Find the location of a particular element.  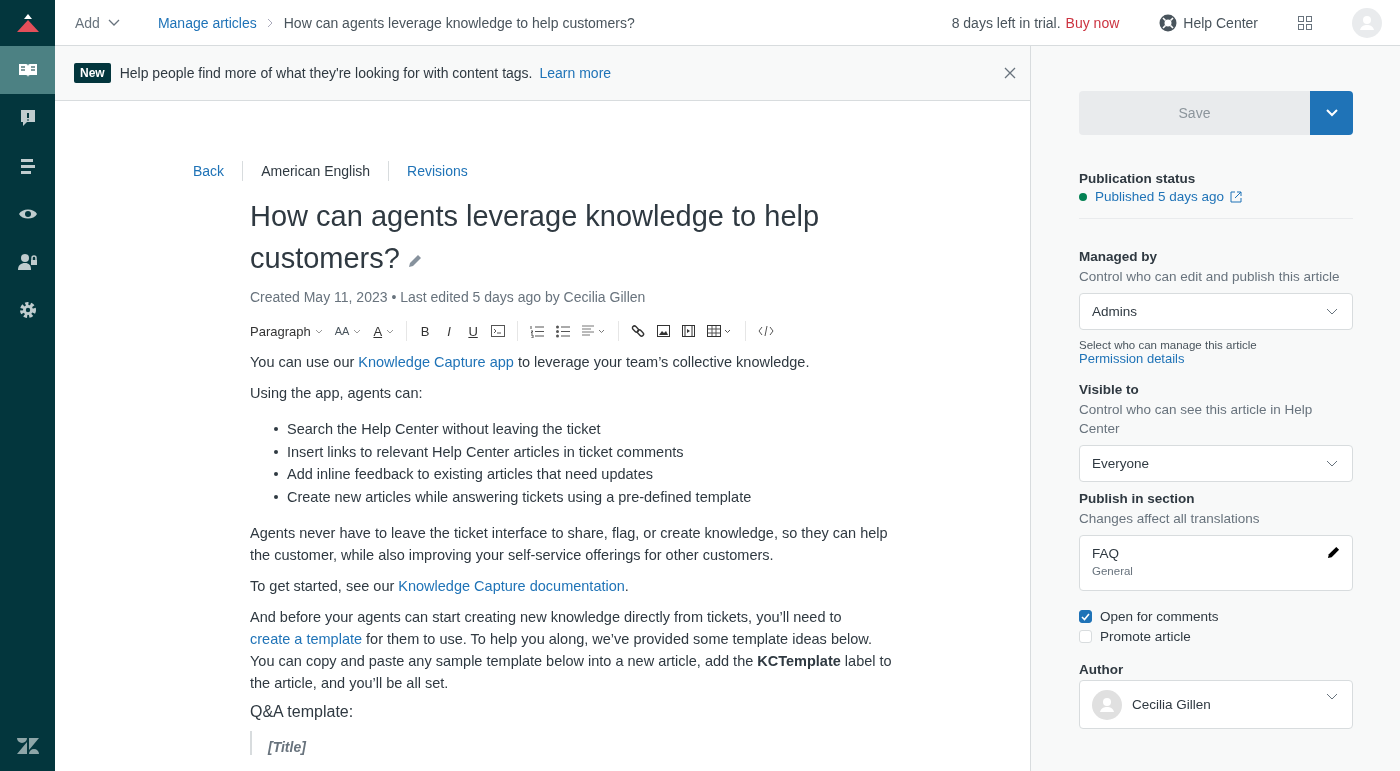

template-quote: [Title] is located at coordinates (575, 743).